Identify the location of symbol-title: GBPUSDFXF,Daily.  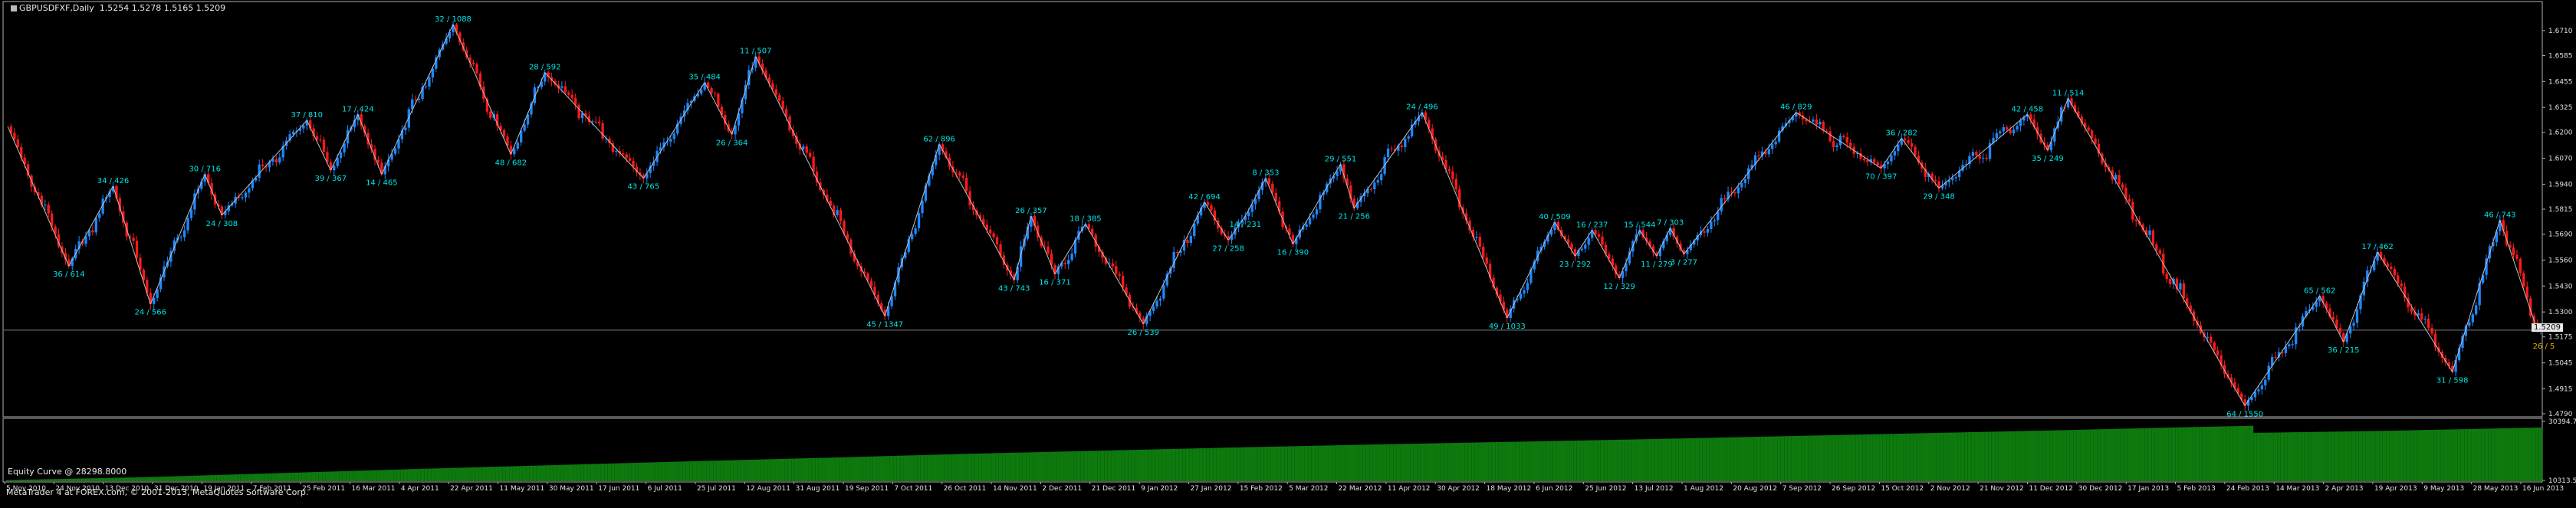
(57, 8).